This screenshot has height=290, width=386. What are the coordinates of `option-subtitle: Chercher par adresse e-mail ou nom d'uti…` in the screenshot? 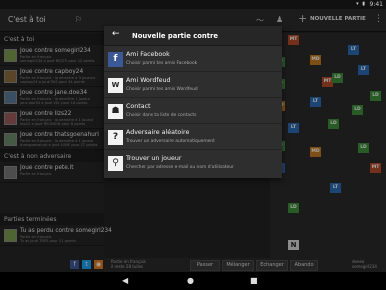 It's located at (180, 167).